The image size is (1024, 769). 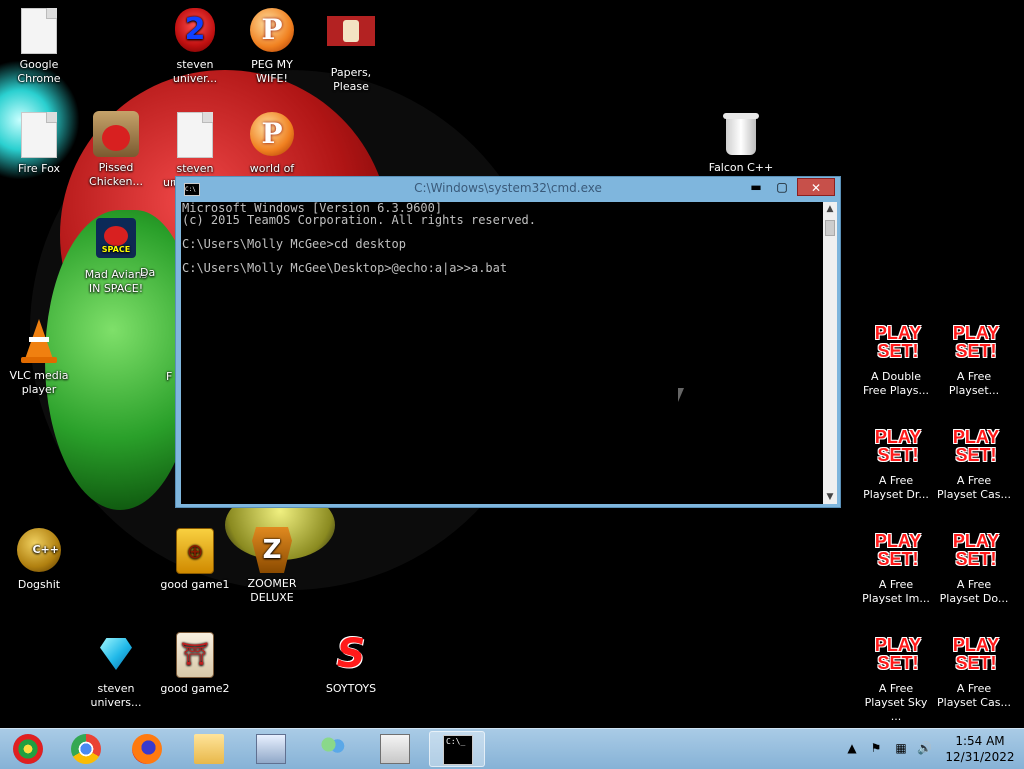 What do you see at coordinates (830, 353) in the screenshot?
I see `cmd-scrollbar: ▲ ▼` at bounding box center [830, 353].